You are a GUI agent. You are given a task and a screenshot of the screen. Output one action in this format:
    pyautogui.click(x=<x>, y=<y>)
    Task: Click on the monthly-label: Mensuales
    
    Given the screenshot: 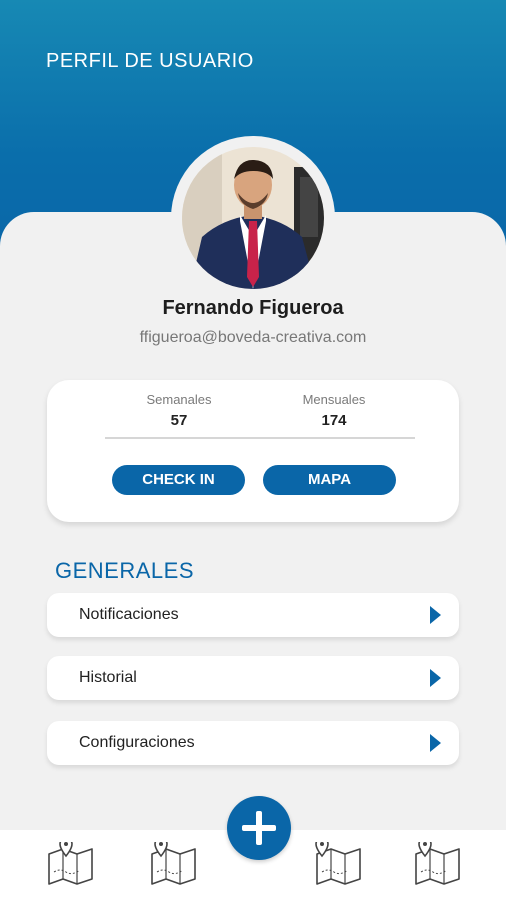 What is the action you would take?
    pyautogui.click(x=334, y=399)
    